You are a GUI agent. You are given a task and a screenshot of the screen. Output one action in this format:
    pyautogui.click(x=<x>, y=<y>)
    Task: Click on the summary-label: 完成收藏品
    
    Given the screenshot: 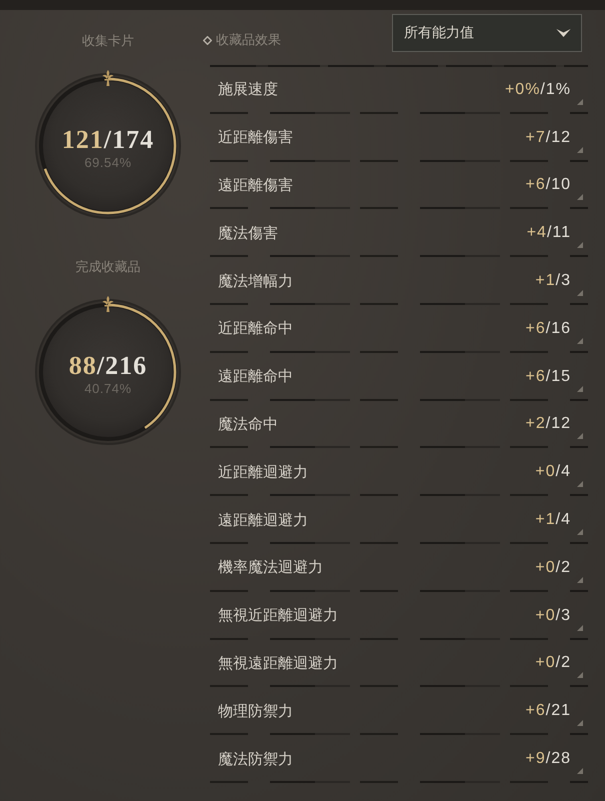 What is the action you would take?
    pyautogui.click(x=108, y=268)
    